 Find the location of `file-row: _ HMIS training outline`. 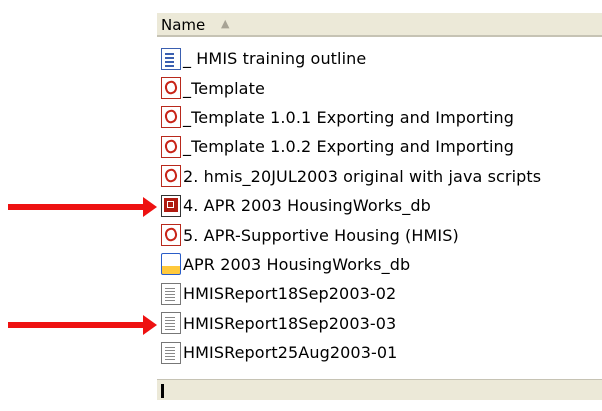

file-row: _ HMIS training outline is located at coordinates (379, 58).